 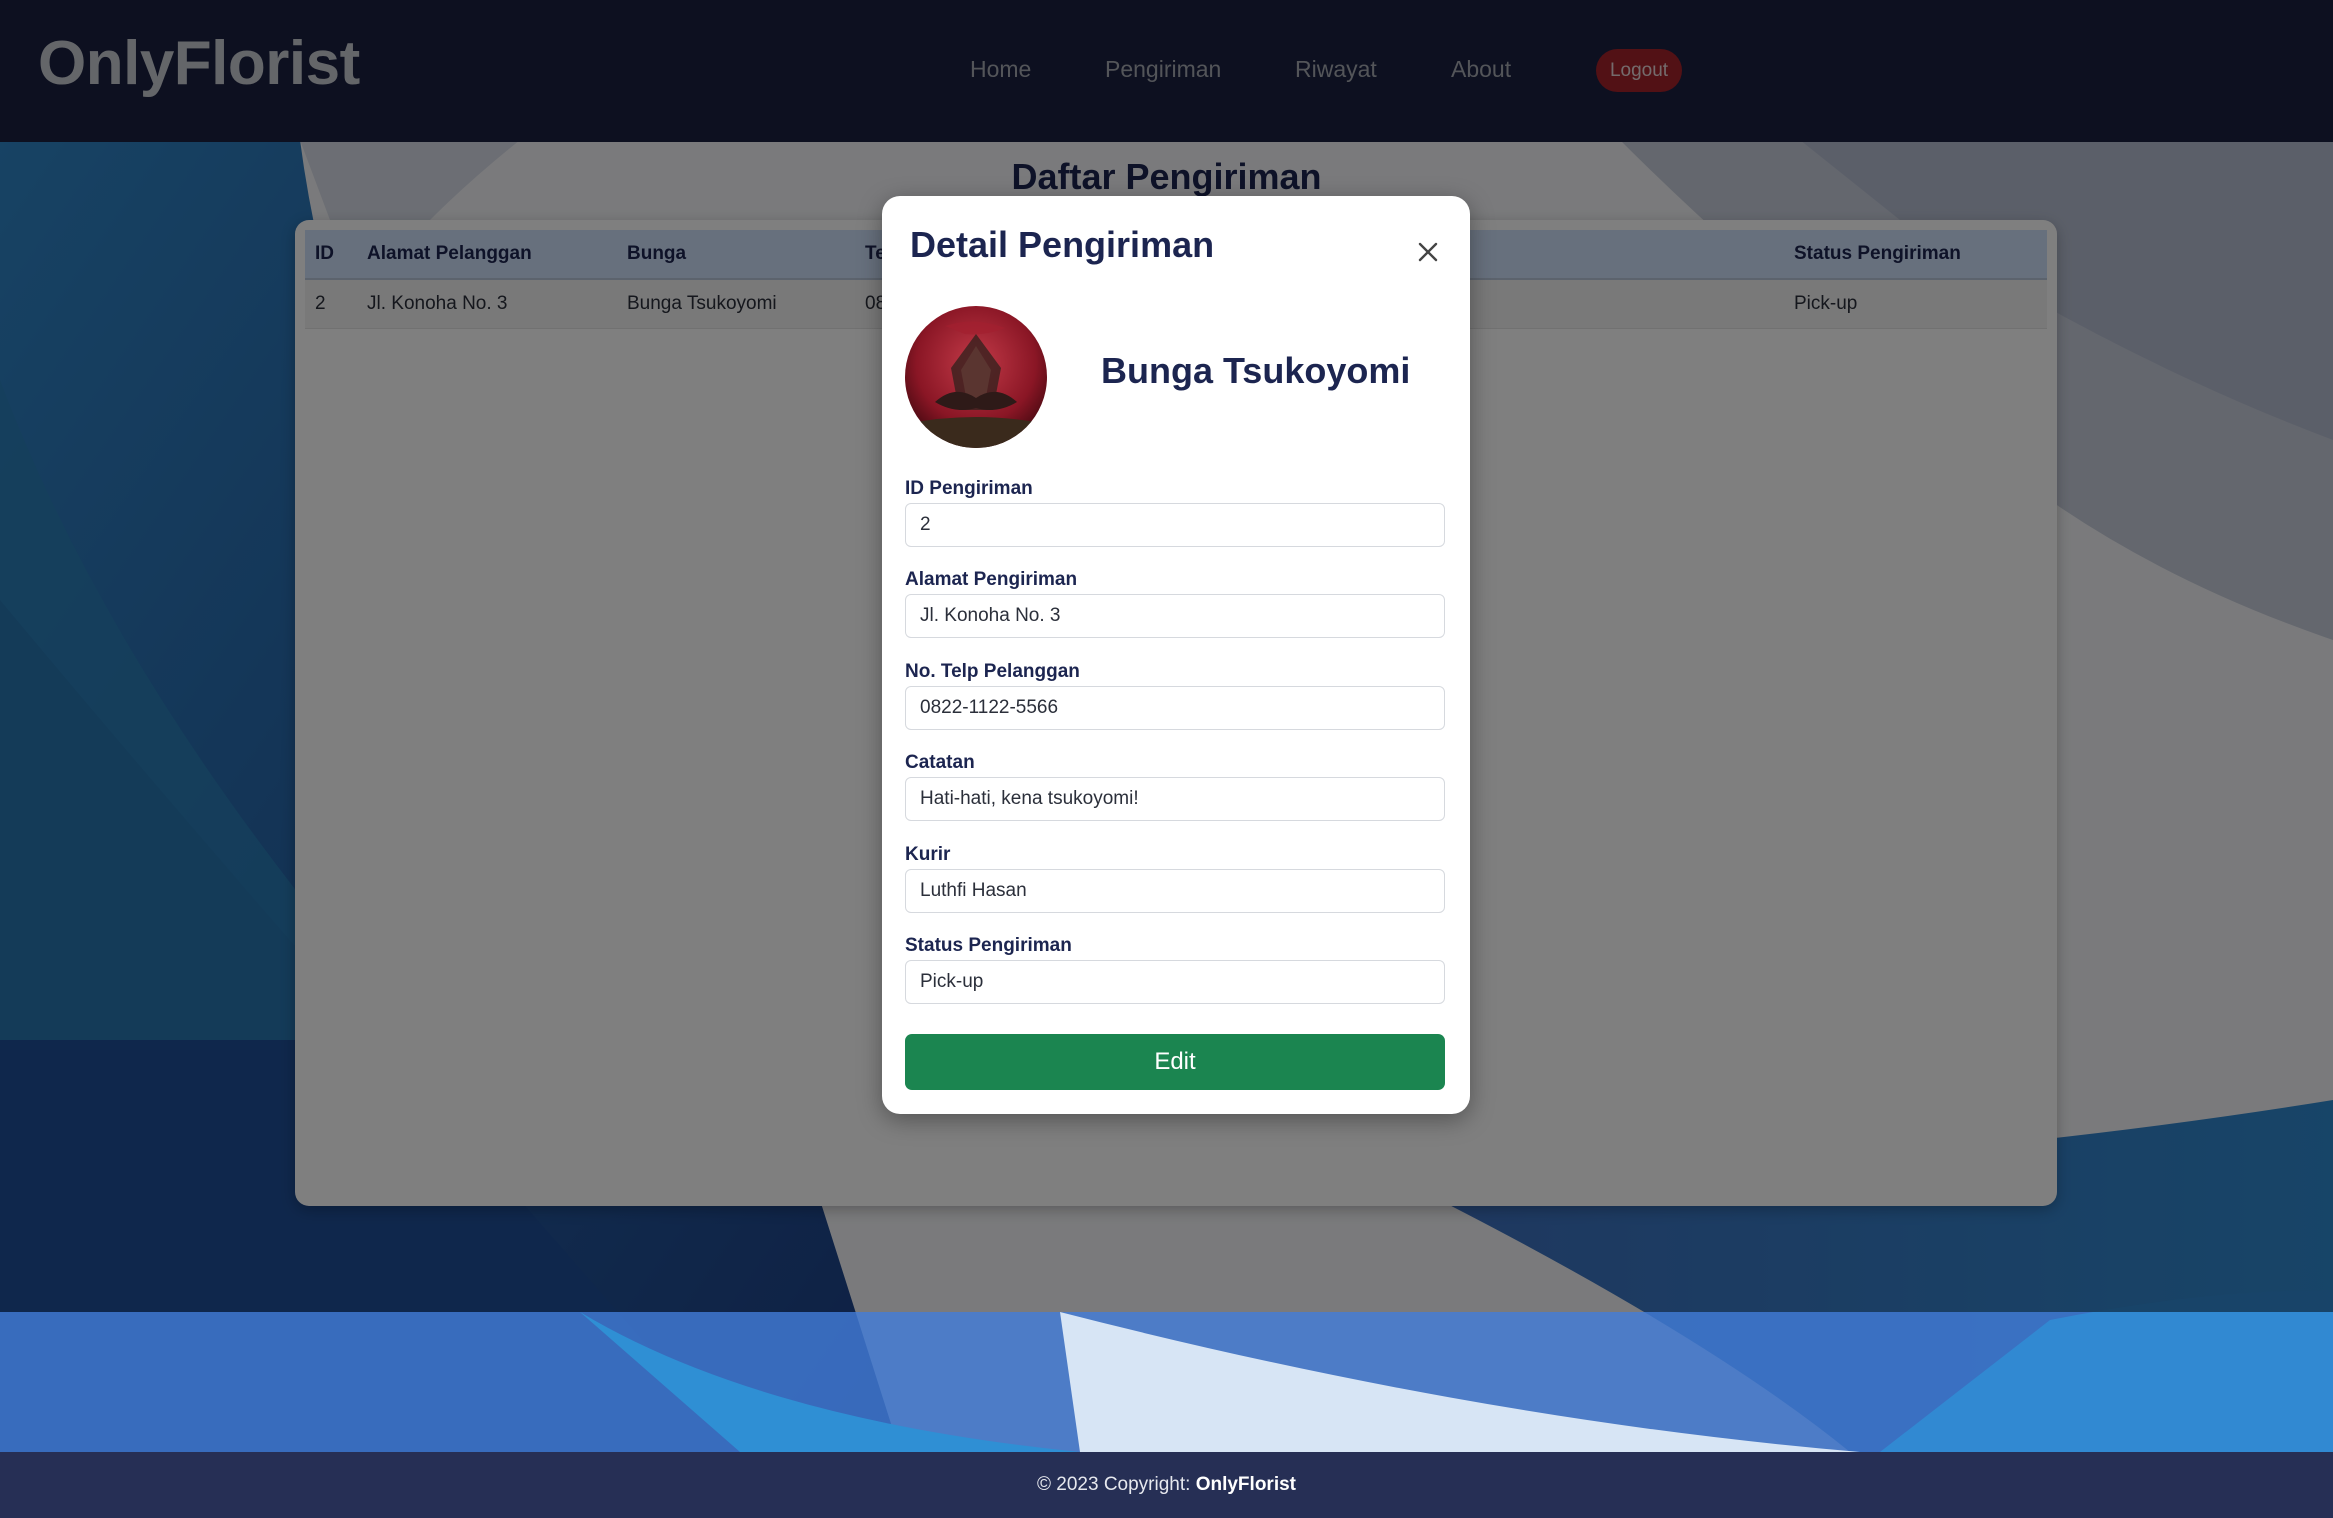 I want to click on input-alamat-pengiriman, so click(x=1175, y=616).